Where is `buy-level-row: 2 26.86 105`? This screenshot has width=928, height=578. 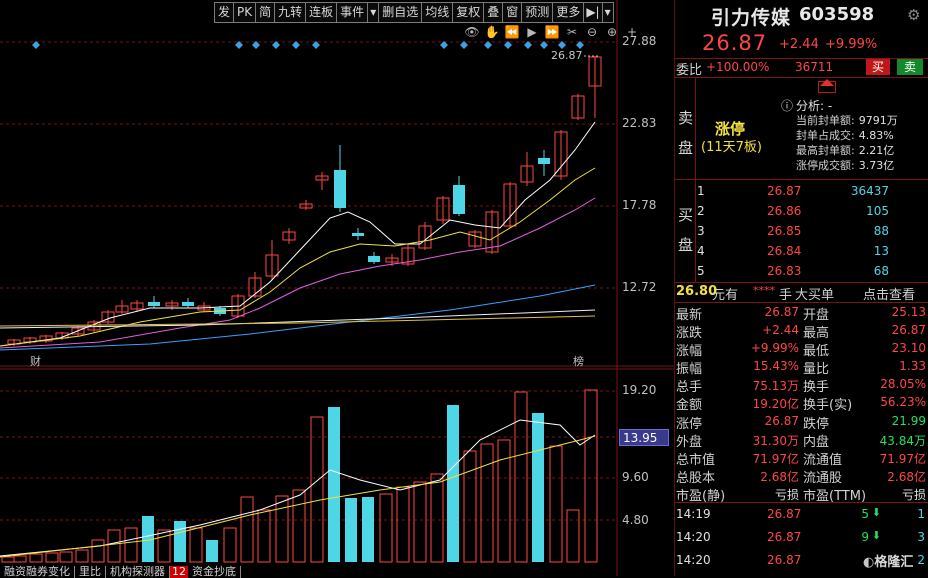
buy-level-row: 2 26.86 105 is located at coordinates (801, 212).